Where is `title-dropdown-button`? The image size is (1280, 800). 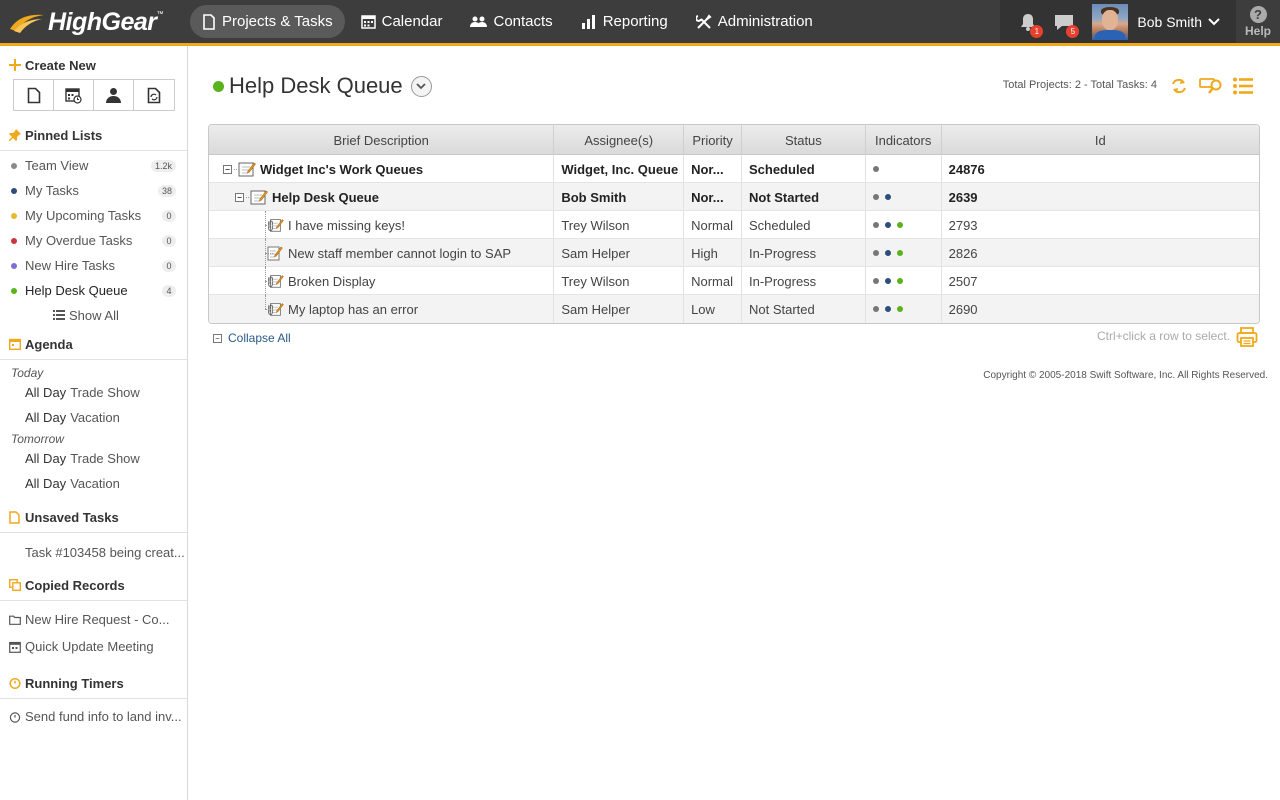 title-dropdown-button is located at coordinates (421, 86).